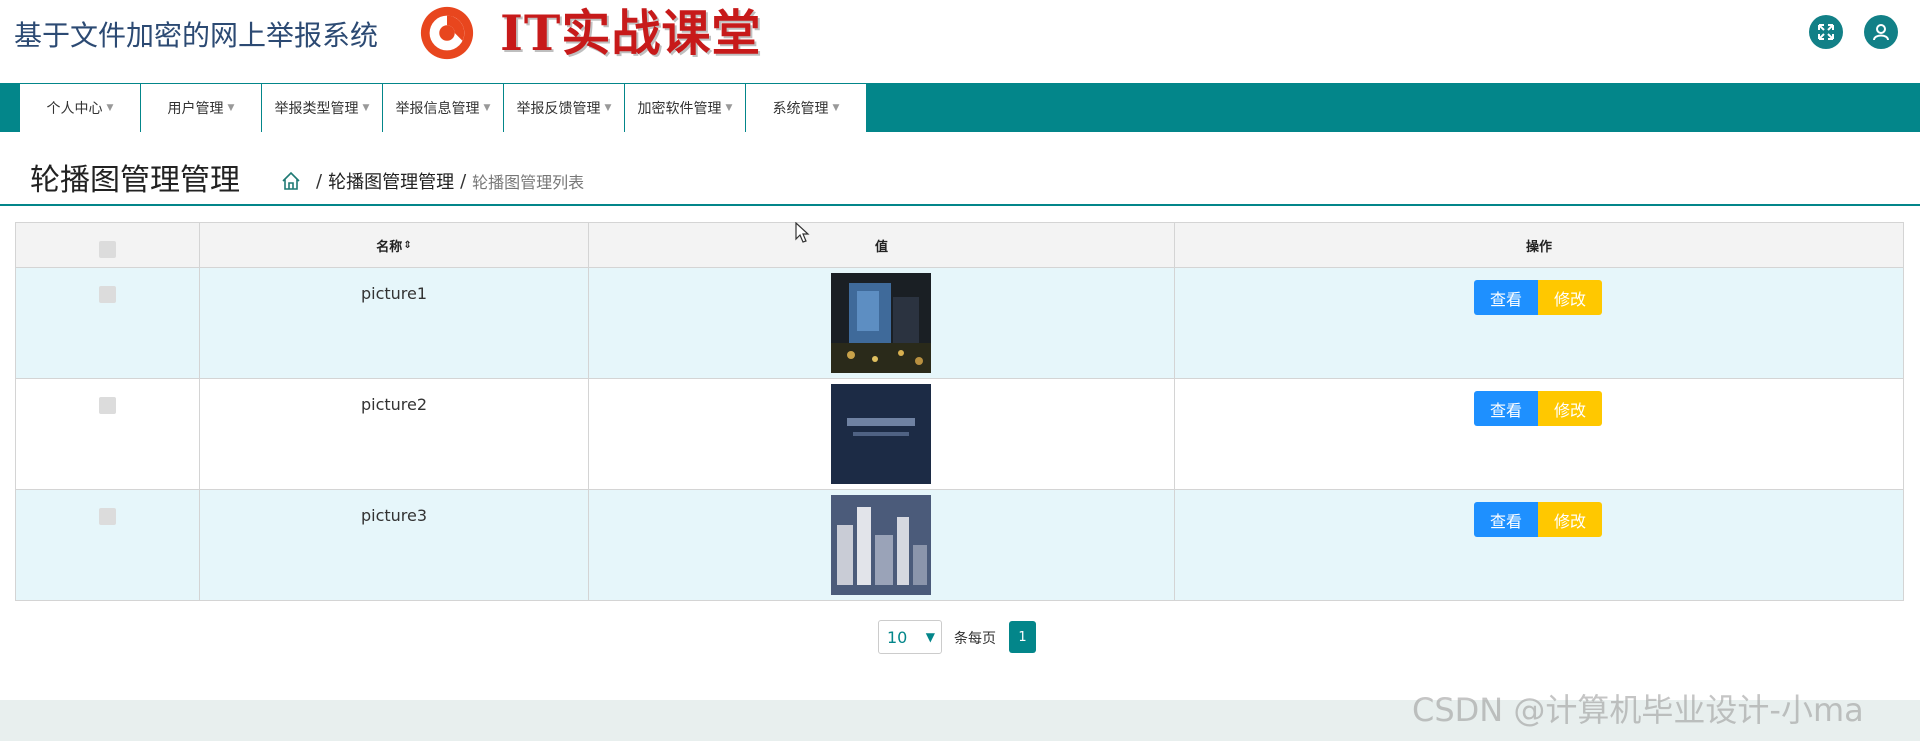 The width and height of the screenshot is (1920, 741). What do you see at coordinates (528, 182) in the screenshot?
I see `breadcrumb-current: 轮播图管理列表` at bounding box center [528, 182].